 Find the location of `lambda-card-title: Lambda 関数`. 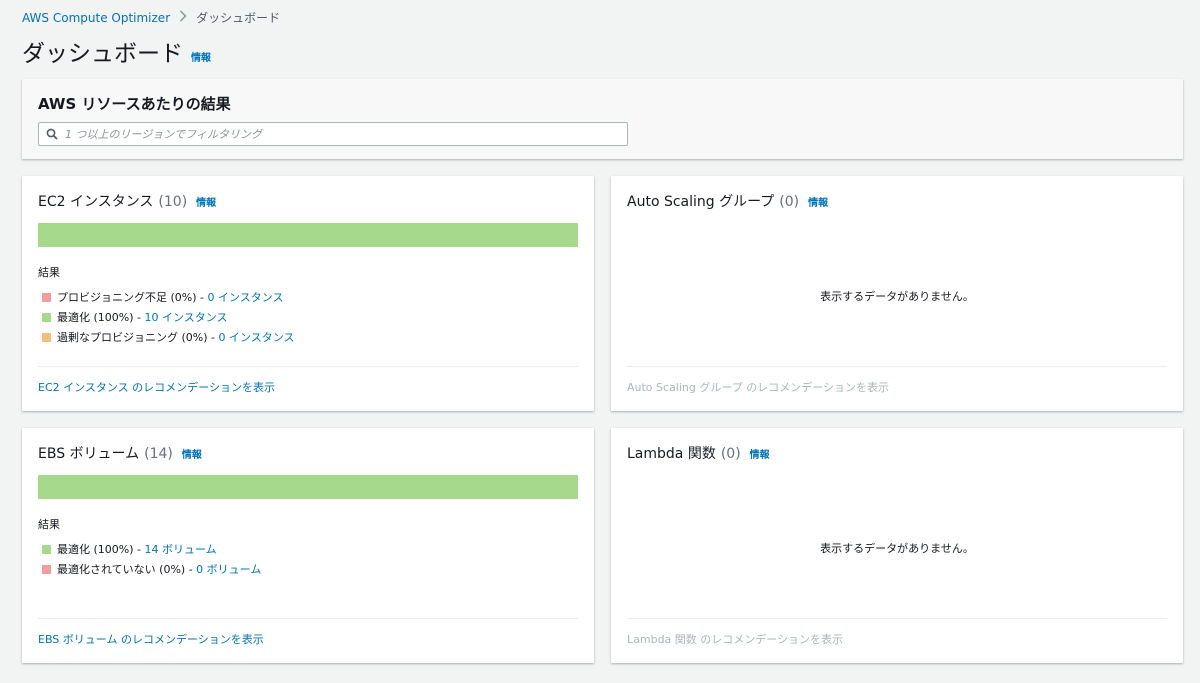

lambda-card-title: Lambda 関数 is located at coordinates (671, 454).